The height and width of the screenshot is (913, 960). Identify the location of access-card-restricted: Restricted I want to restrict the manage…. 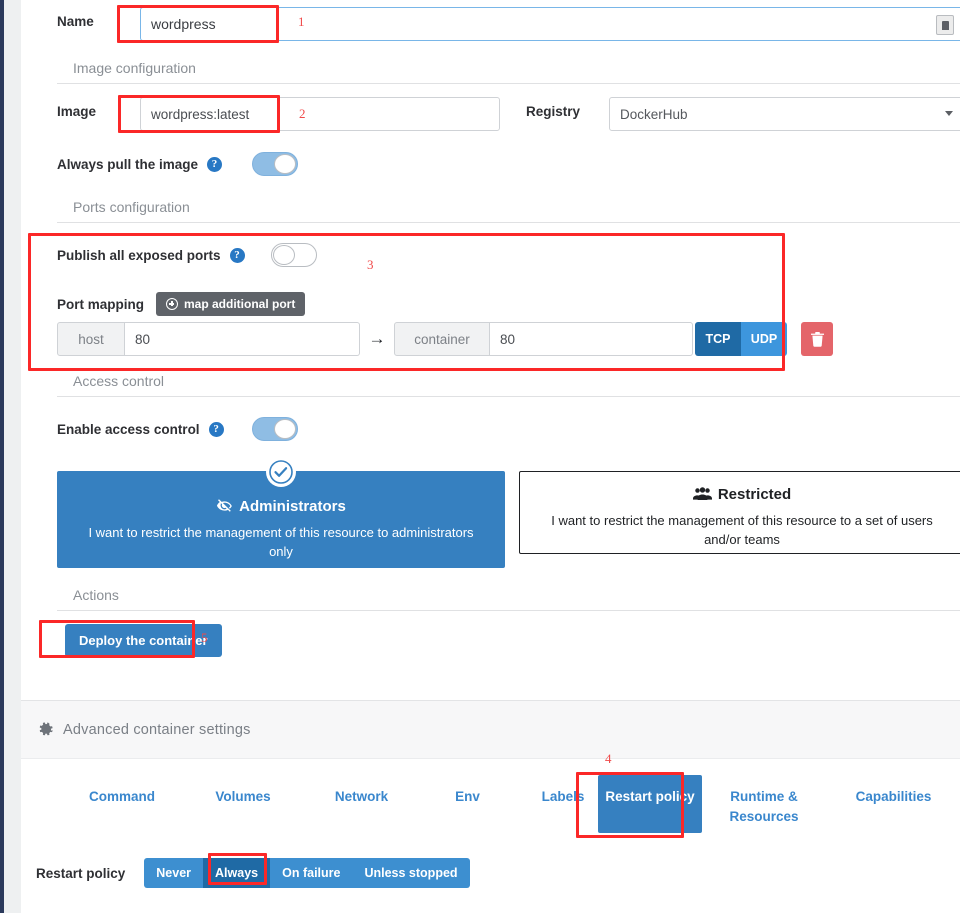
(739, 512).